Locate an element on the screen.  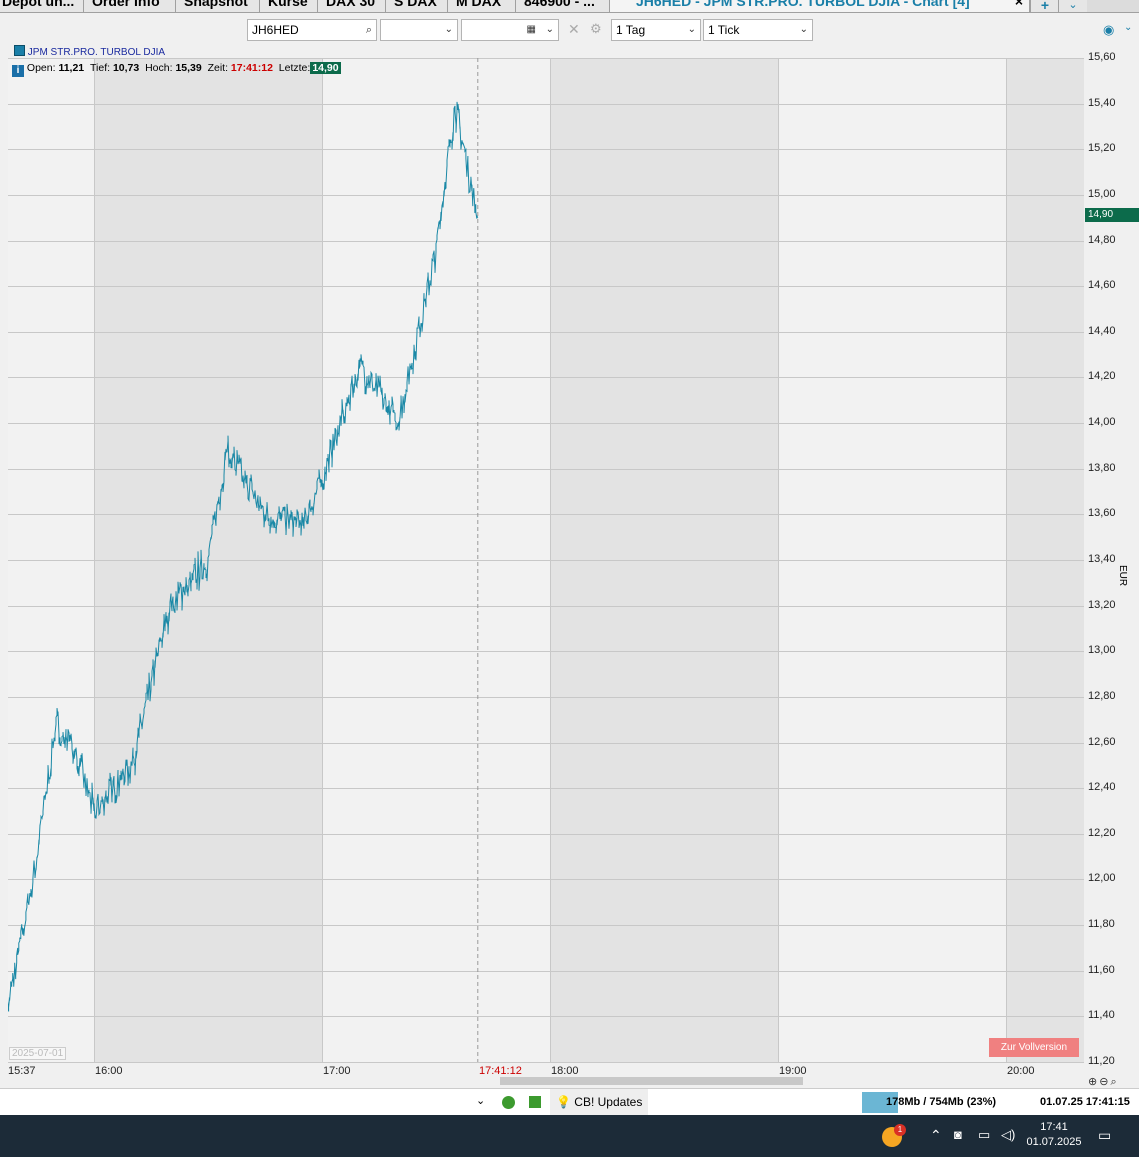
date-tag: 2025-07-01 is located at coordinates (38, 1053).